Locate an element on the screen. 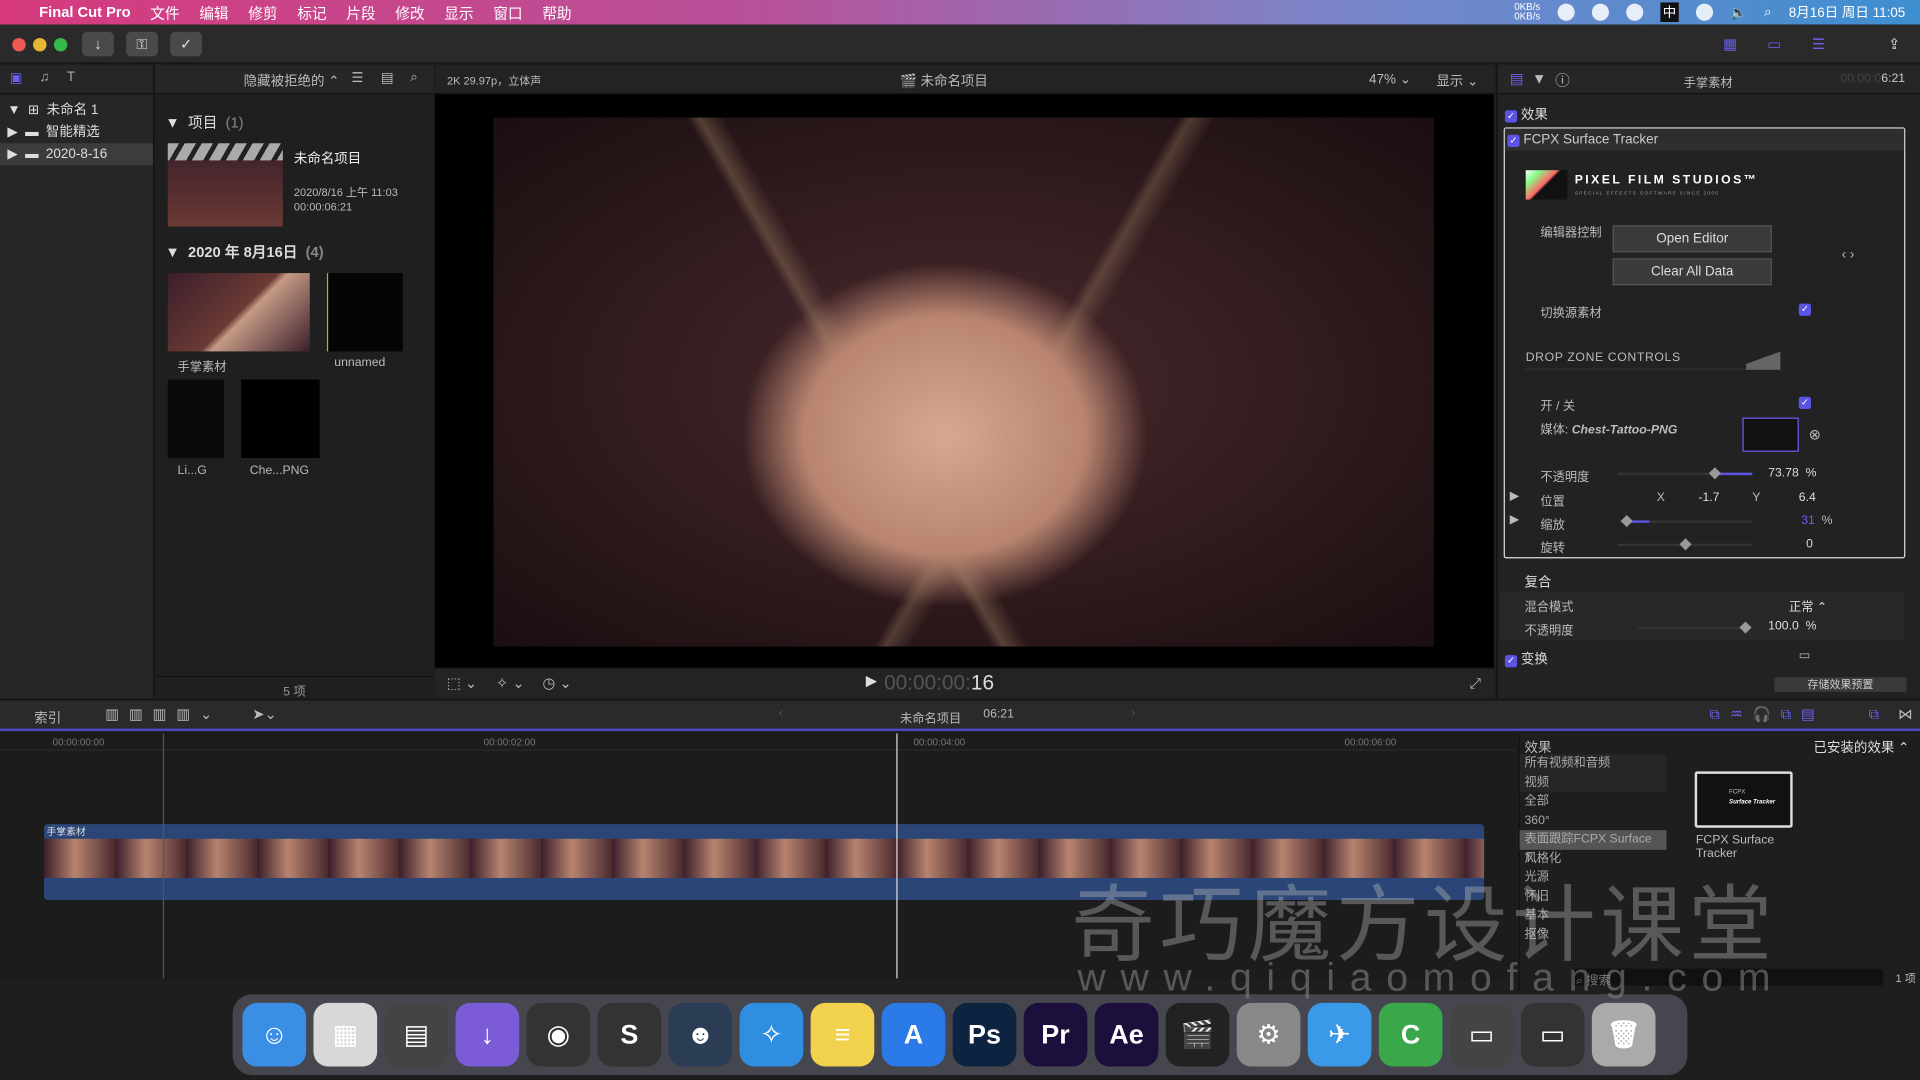 The height and width of the screenshot is (1080, 1920). filter-dropdown: 隐藏被拒绝的 ⌃ is located at coordinates (292, 81).